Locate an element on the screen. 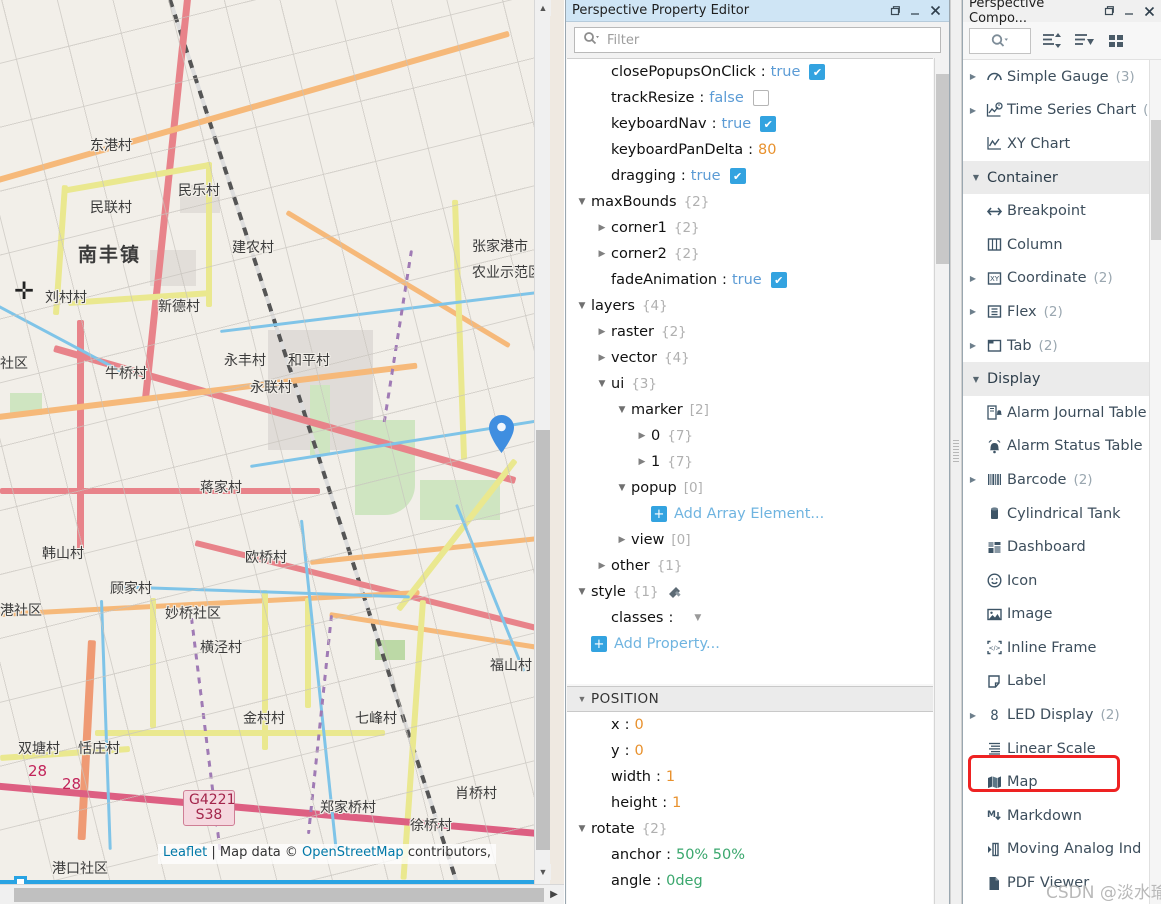 Image resolution: width=1161 pixels, height=904 pixels. property-row: ▼ ui {3} is located at coordinates (750, 384).